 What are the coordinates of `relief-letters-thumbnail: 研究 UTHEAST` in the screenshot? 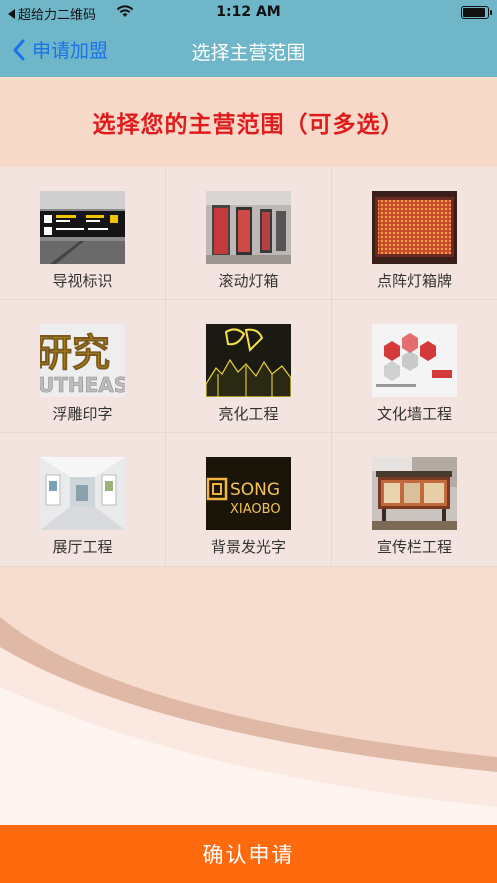 It's located at (82, 360).